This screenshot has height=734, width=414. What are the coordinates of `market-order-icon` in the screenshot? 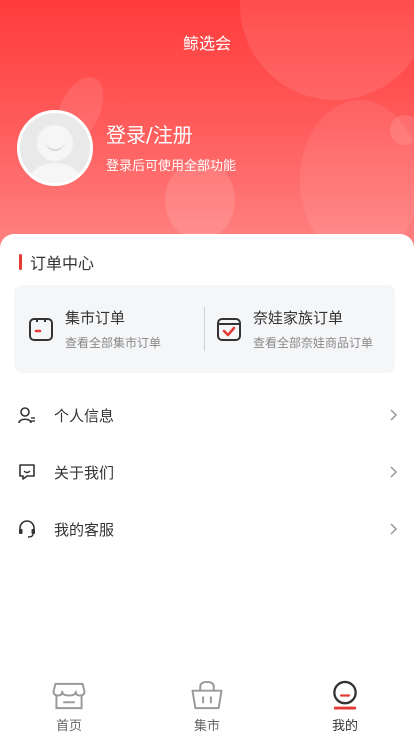 It's located at (41, 329).